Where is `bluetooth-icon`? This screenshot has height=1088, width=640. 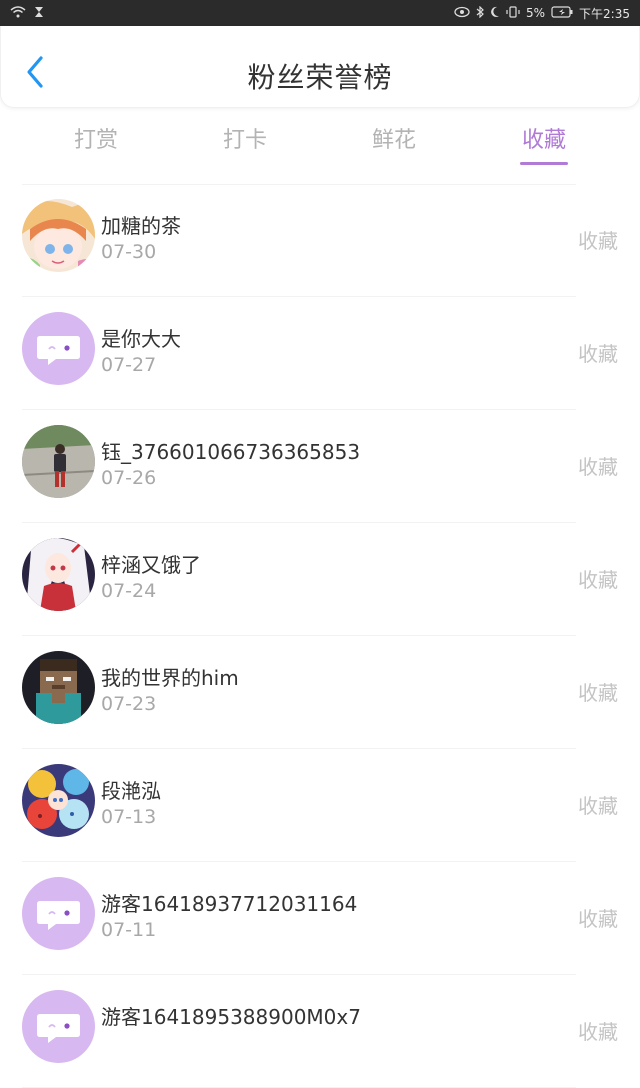 bluetooth-icon is located at coordinates (480, 13).